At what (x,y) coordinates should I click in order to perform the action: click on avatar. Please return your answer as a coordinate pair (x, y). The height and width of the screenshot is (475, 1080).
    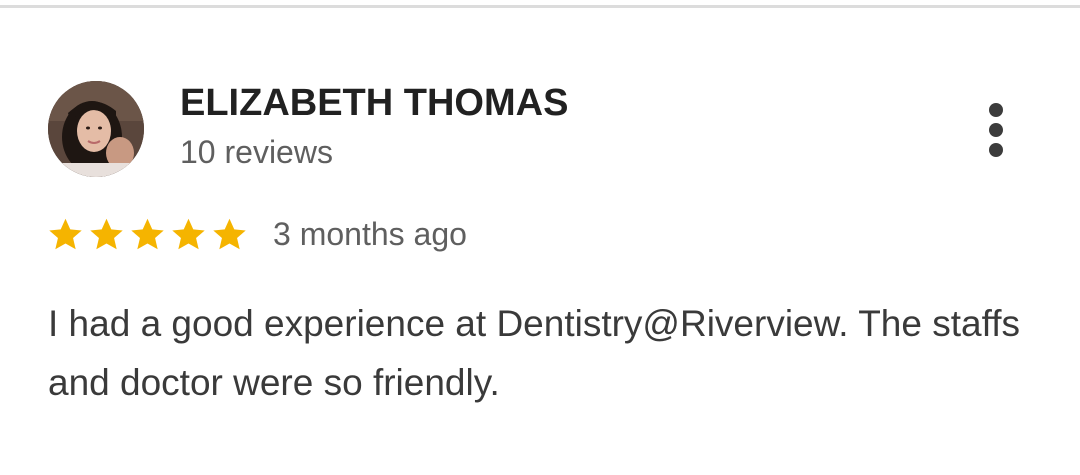
    Looking at the image, I should click on (96, 129).